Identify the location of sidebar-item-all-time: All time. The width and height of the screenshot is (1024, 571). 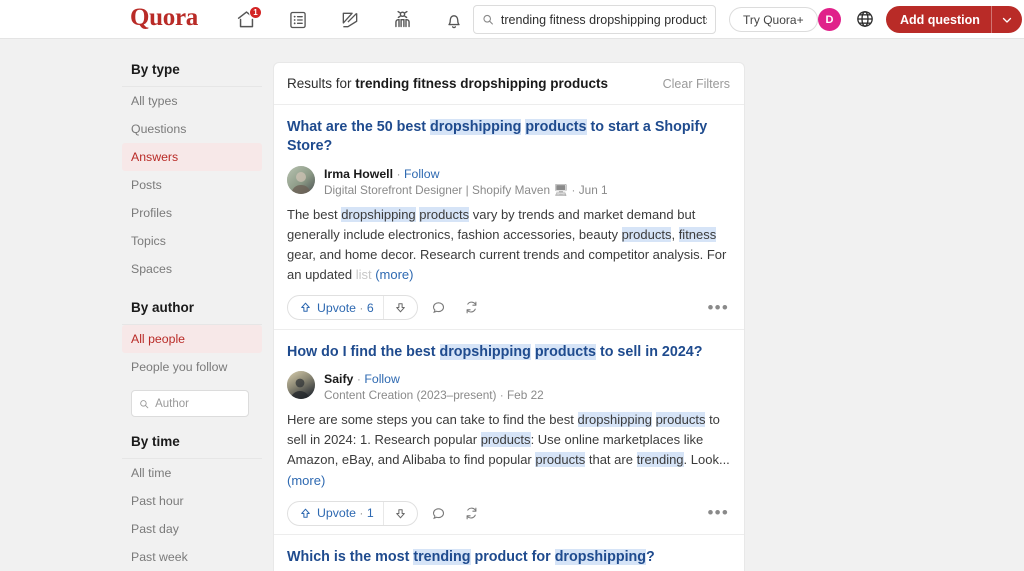
(192, 473).